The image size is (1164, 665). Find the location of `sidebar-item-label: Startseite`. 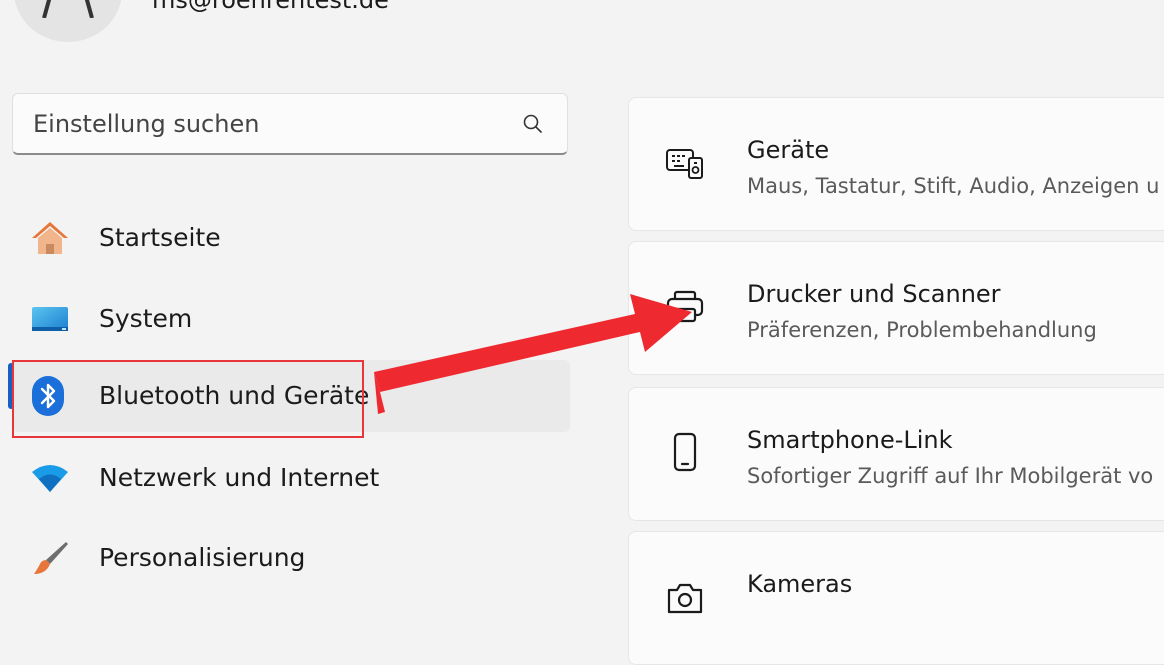

sidebar-item-label: Startseite is located at coordinates (160, 237).